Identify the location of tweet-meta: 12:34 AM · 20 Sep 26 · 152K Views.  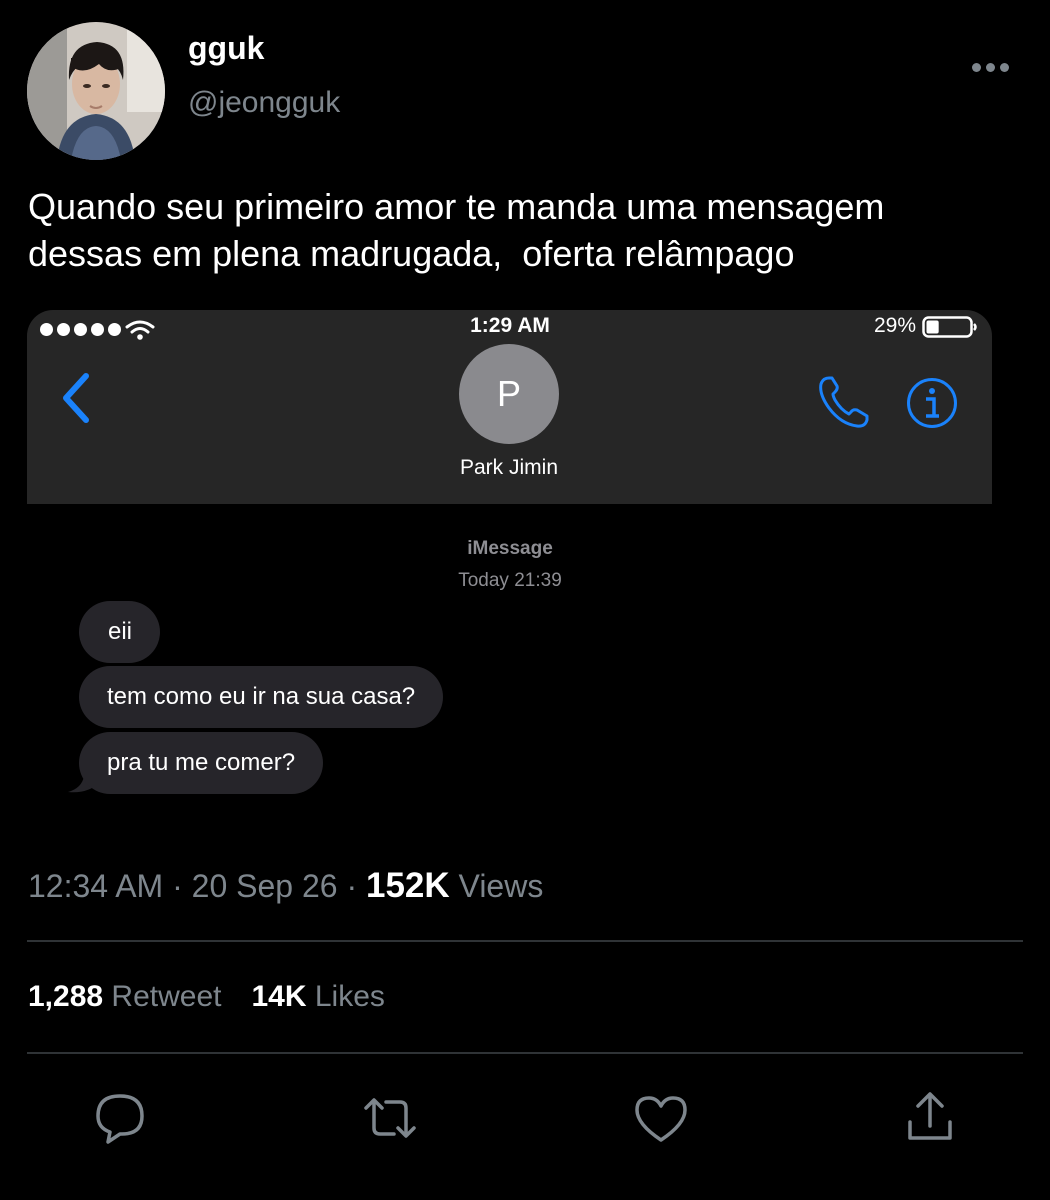
(285, 886).